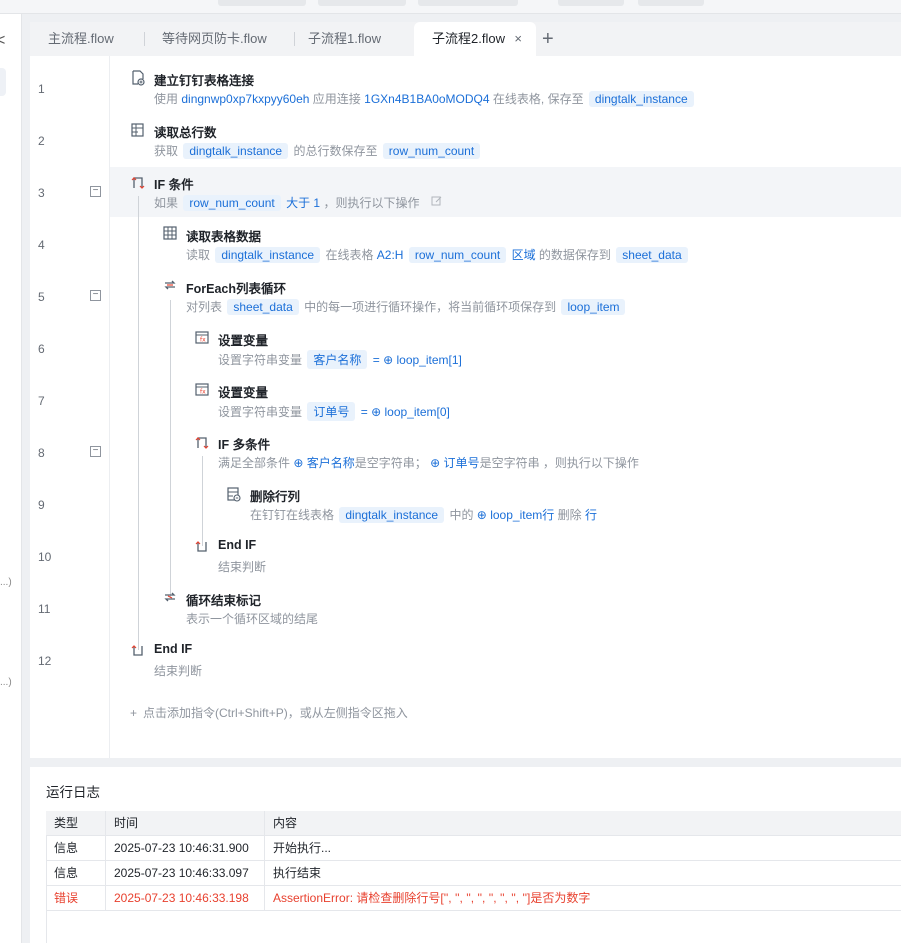 The height and width of the screenshot is (943, 901). What do you see at coordinates (428, 462) in the screenshot?
I see `instruction-desc: 满足全部条件 ⊕ 客户名称是空字符串； ⊕ 订单号是空字符串 ，则执行以下操作` at bounding box center [428, 462].